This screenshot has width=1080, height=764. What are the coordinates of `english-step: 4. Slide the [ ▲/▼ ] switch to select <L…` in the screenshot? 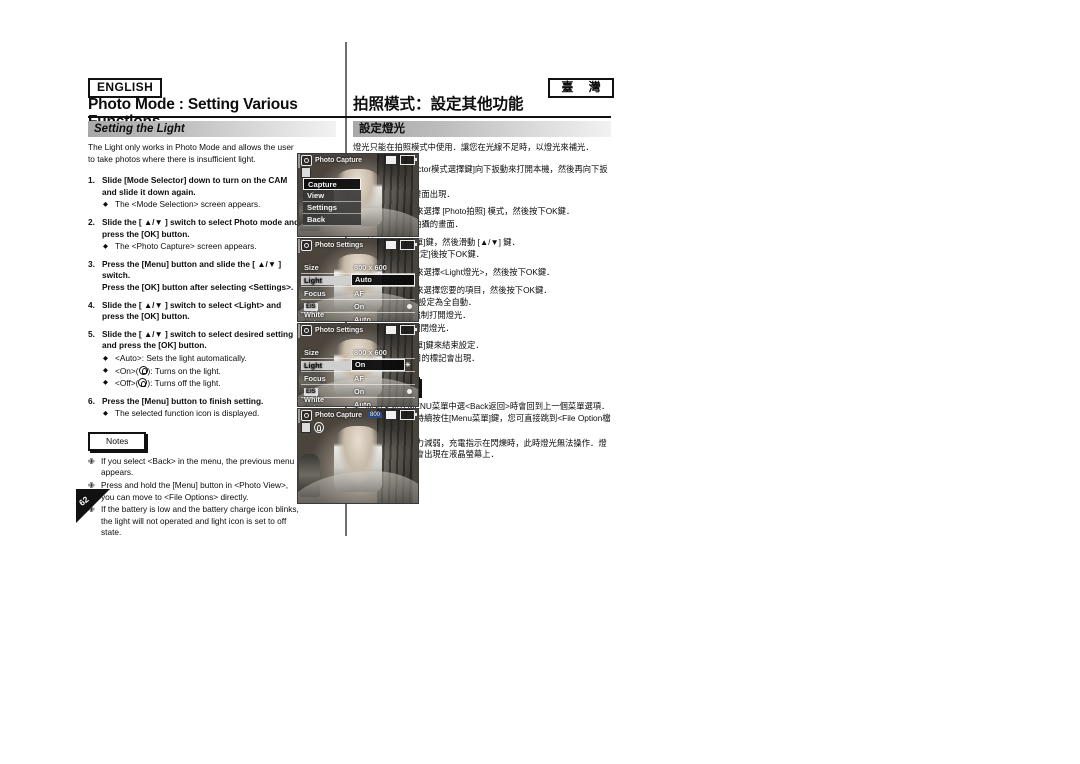 It's located at (195, 311).